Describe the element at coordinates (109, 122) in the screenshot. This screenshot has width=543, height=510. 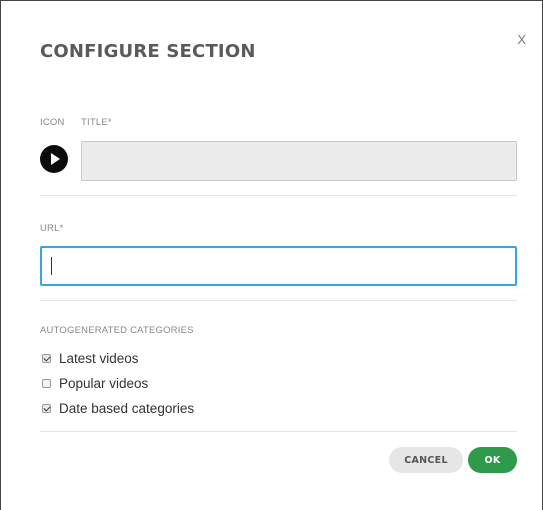
I see `title-required-mark: *` at that location.